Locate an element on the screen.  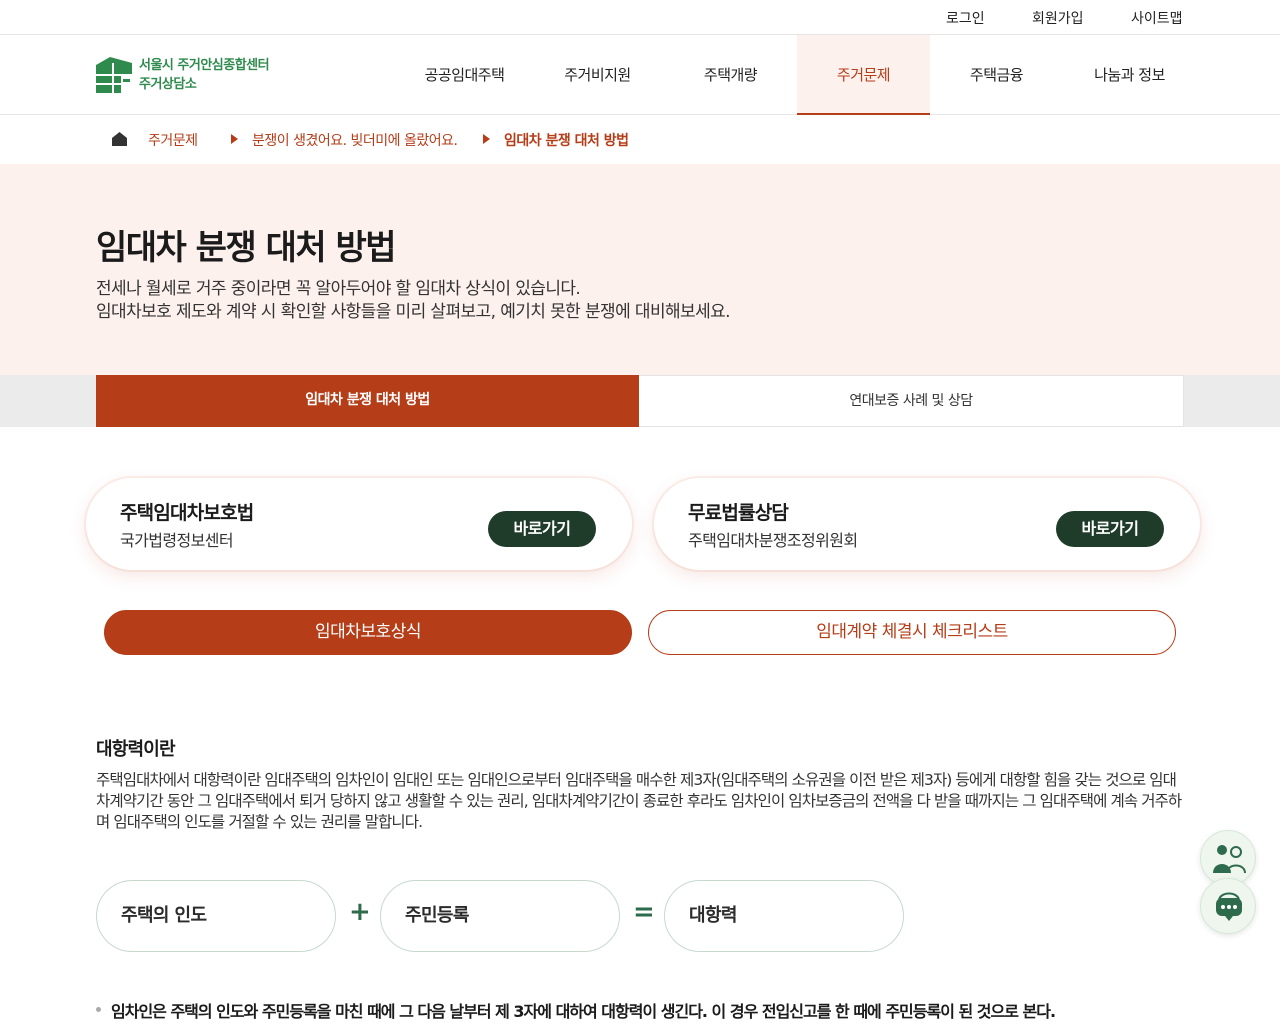
plus-icon: + is located at coordinates (360, 912).